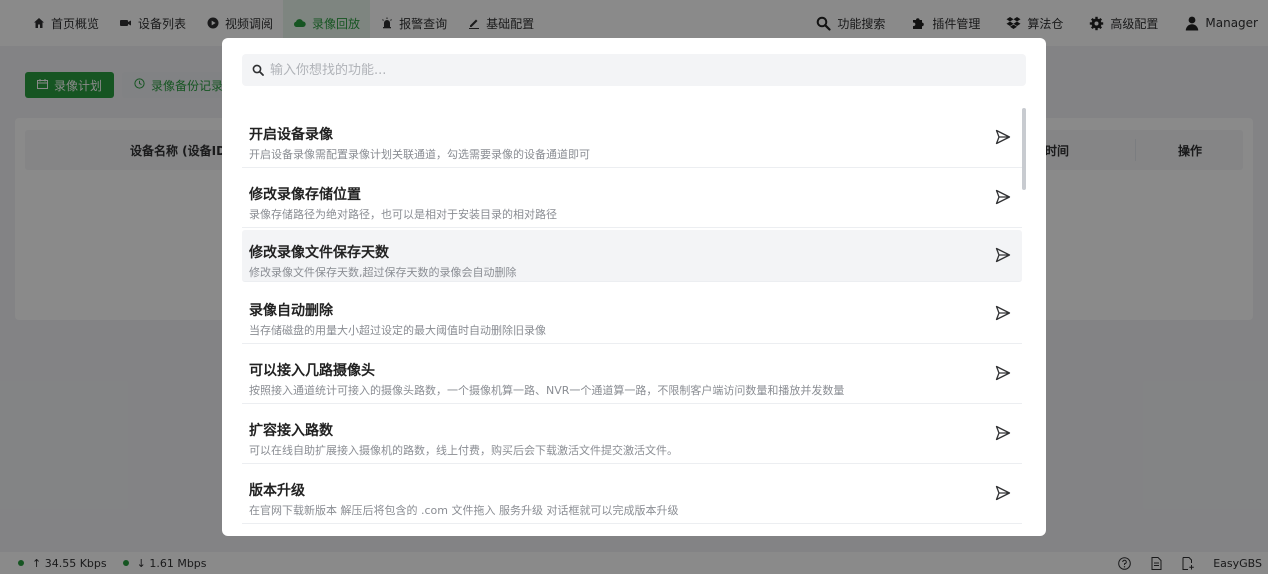 The image size is (1268, 574). I want to click on search-box, so click(634, 70).